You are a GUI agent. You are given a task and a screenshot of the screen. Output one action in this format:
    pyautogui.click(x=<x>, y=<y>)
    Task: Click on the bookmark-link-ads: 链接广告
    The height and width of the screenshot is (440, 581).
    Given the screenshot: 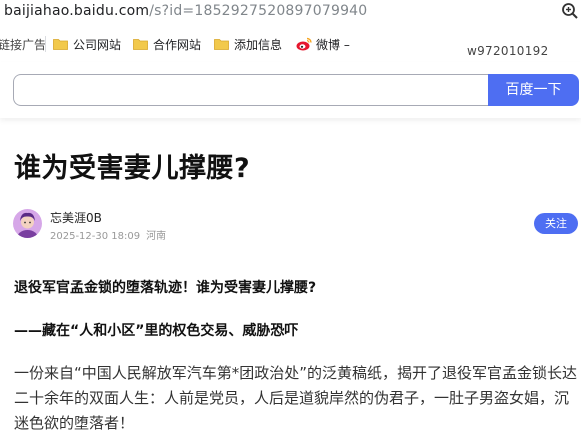 What is the action you would take?
    pyautogui.click(x=23, y=44)
    